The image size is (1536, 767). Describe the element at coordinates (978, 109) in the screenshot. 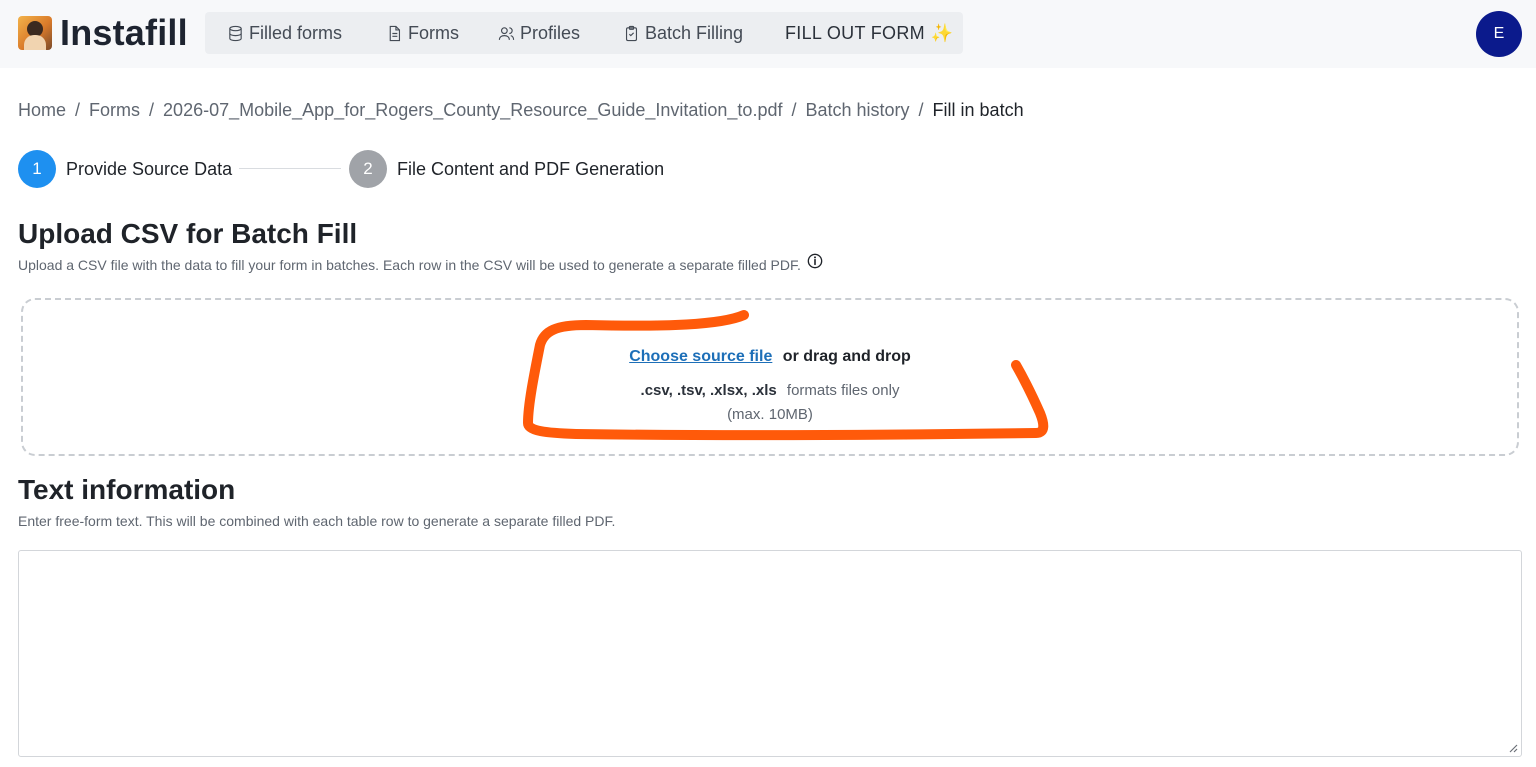

I see `breadcrumb-current: Fill in batch` at that location.